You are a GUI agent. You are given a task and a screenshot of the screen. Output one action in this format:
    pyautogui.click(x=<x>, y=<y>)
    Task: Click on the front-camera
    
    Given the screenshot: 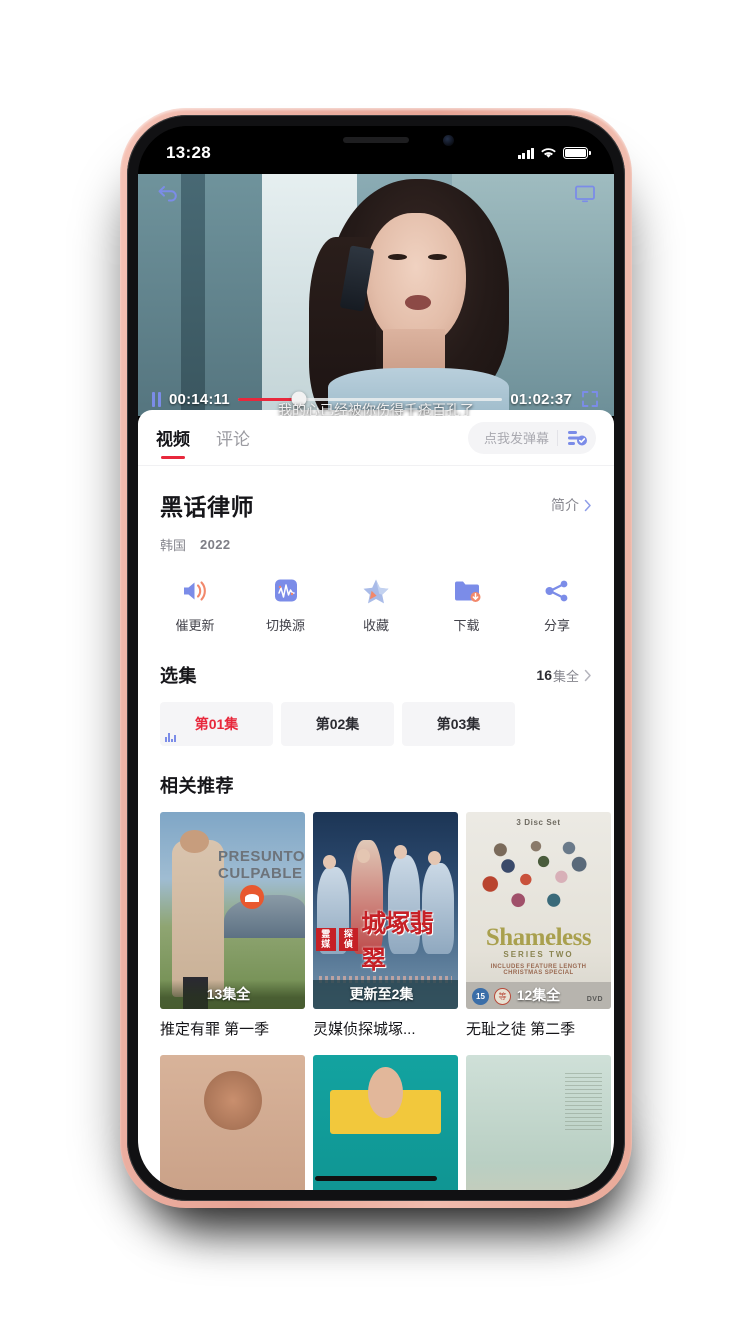 What is the action you would take?
    pyautogui.click(x=448, y=140)
    